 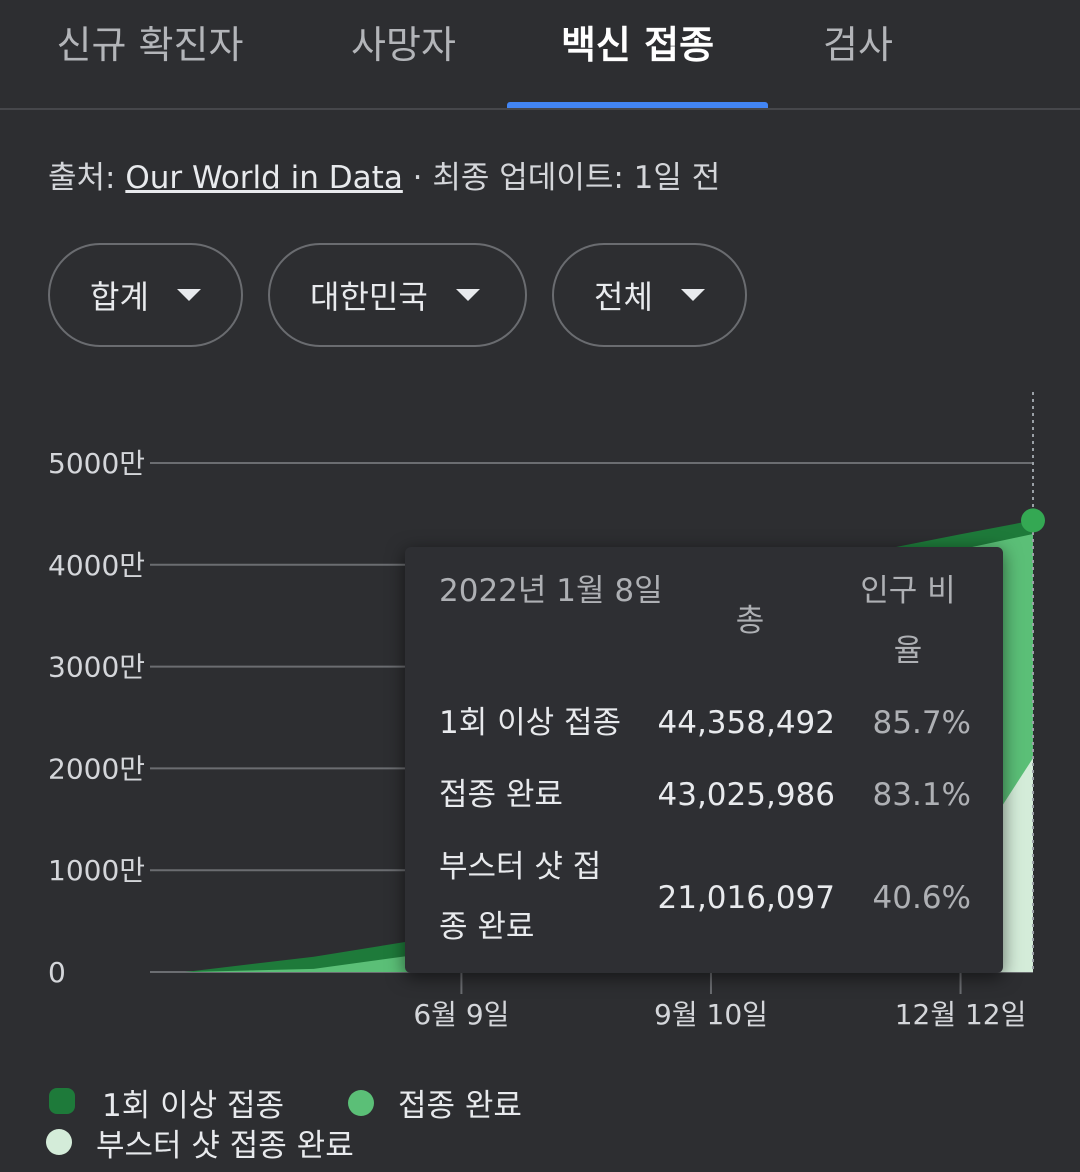 What do you see at coordinates (623, 297) in the screenshot?
I see `filter-age-label: 전체` at bounding box center [623, 297].